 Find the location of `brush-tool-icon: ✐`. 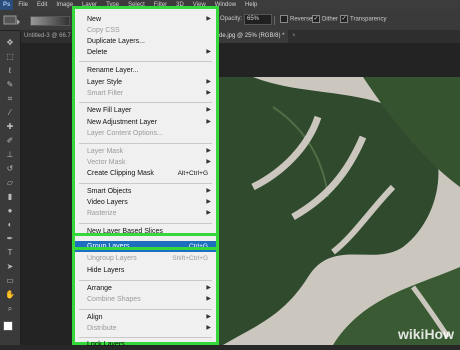

brush-tool-icon: ✐ is located at coordinates (10, 140).